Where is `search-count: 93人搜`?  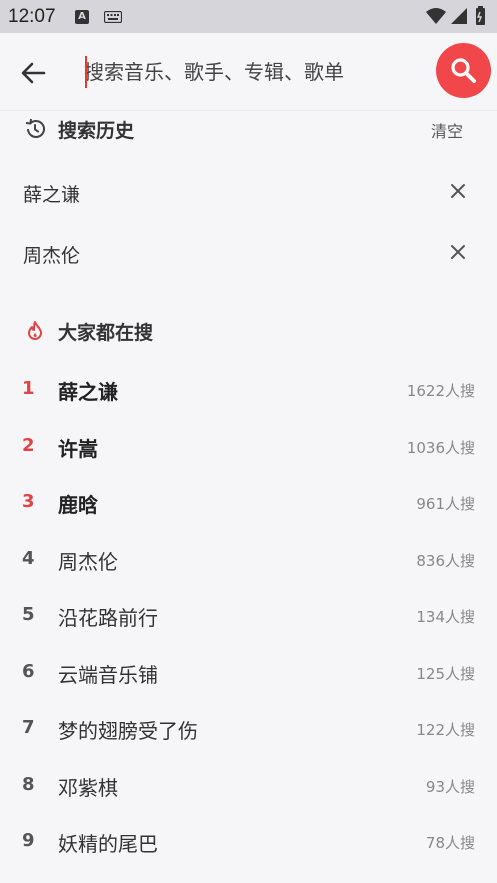 search-count: 93人搜 is located at coordinates (450, 787).